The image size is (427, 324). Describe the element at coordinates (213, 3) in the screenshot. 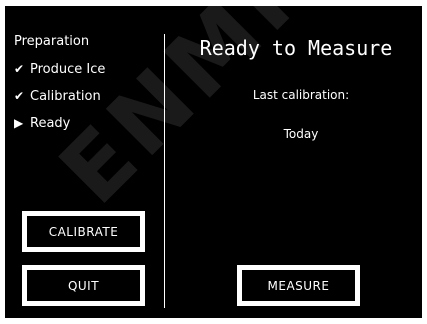

I see `top-border` at that location.